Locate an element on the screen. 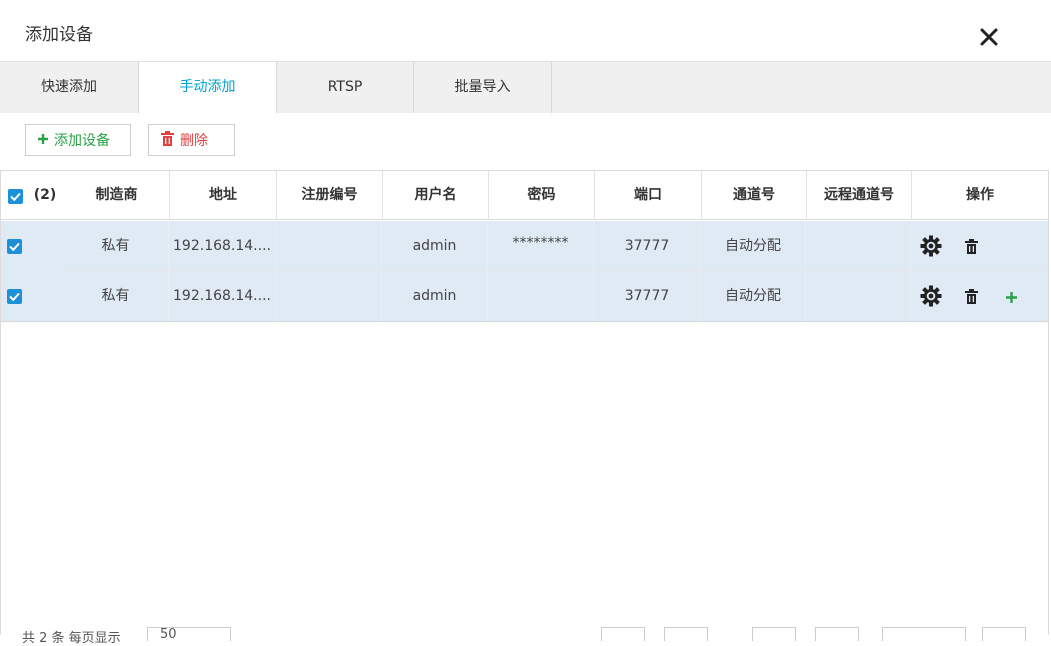  add-device-button: 添加设备 is located at coordinates (78, 140).